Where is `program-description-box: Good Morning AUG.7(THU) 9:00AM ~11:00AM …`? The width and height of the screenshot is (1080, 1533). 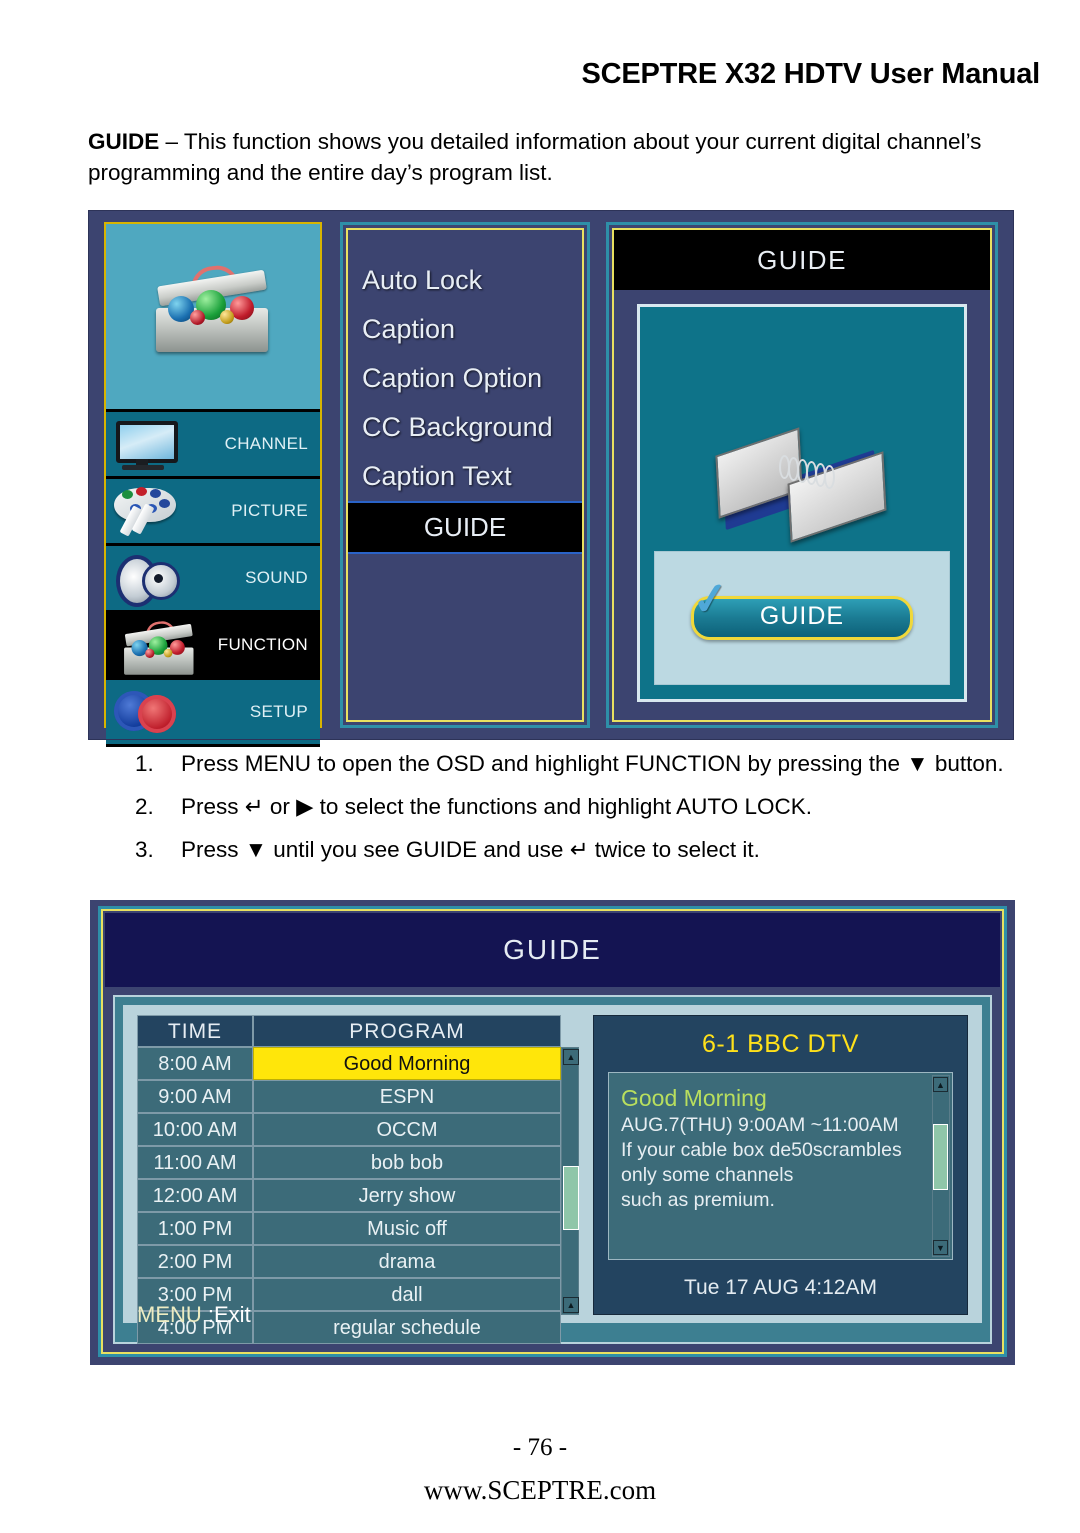 program-description-box: Good Morning AUG.7(THU) 9:00AM ~11:00AM … is located at coordinates (780, 1166).